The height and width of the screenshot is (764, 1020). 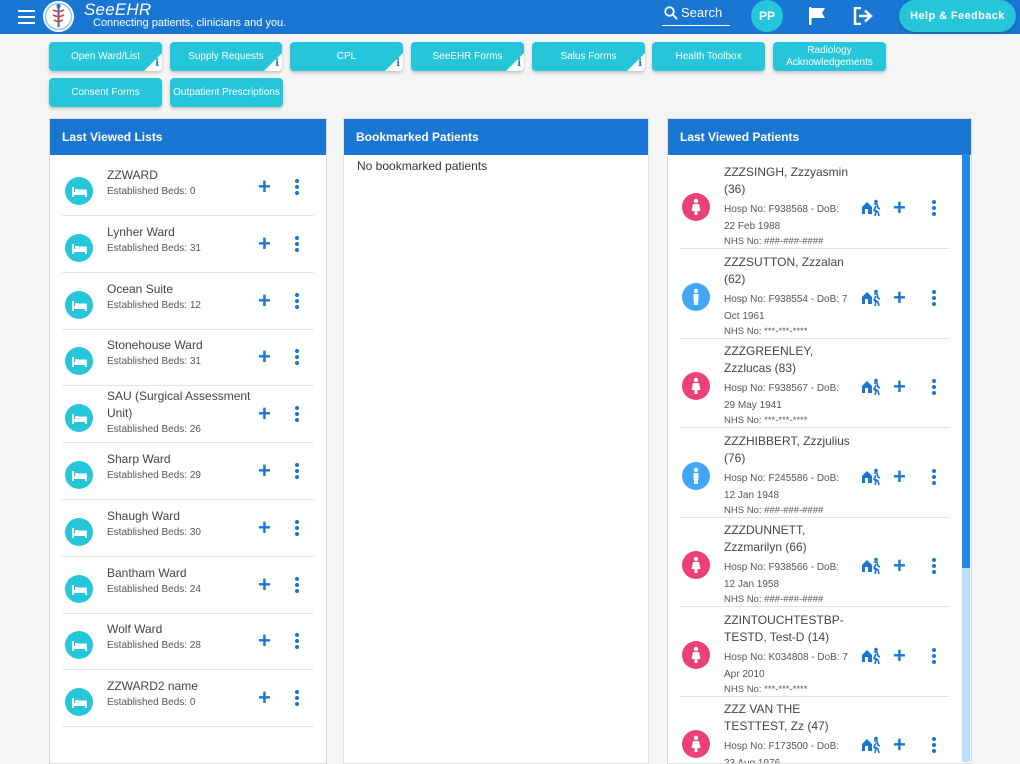 I want to click on ward-list-item: Wolf Ward Established Beds: 28 +, so click(x=188, y=642).